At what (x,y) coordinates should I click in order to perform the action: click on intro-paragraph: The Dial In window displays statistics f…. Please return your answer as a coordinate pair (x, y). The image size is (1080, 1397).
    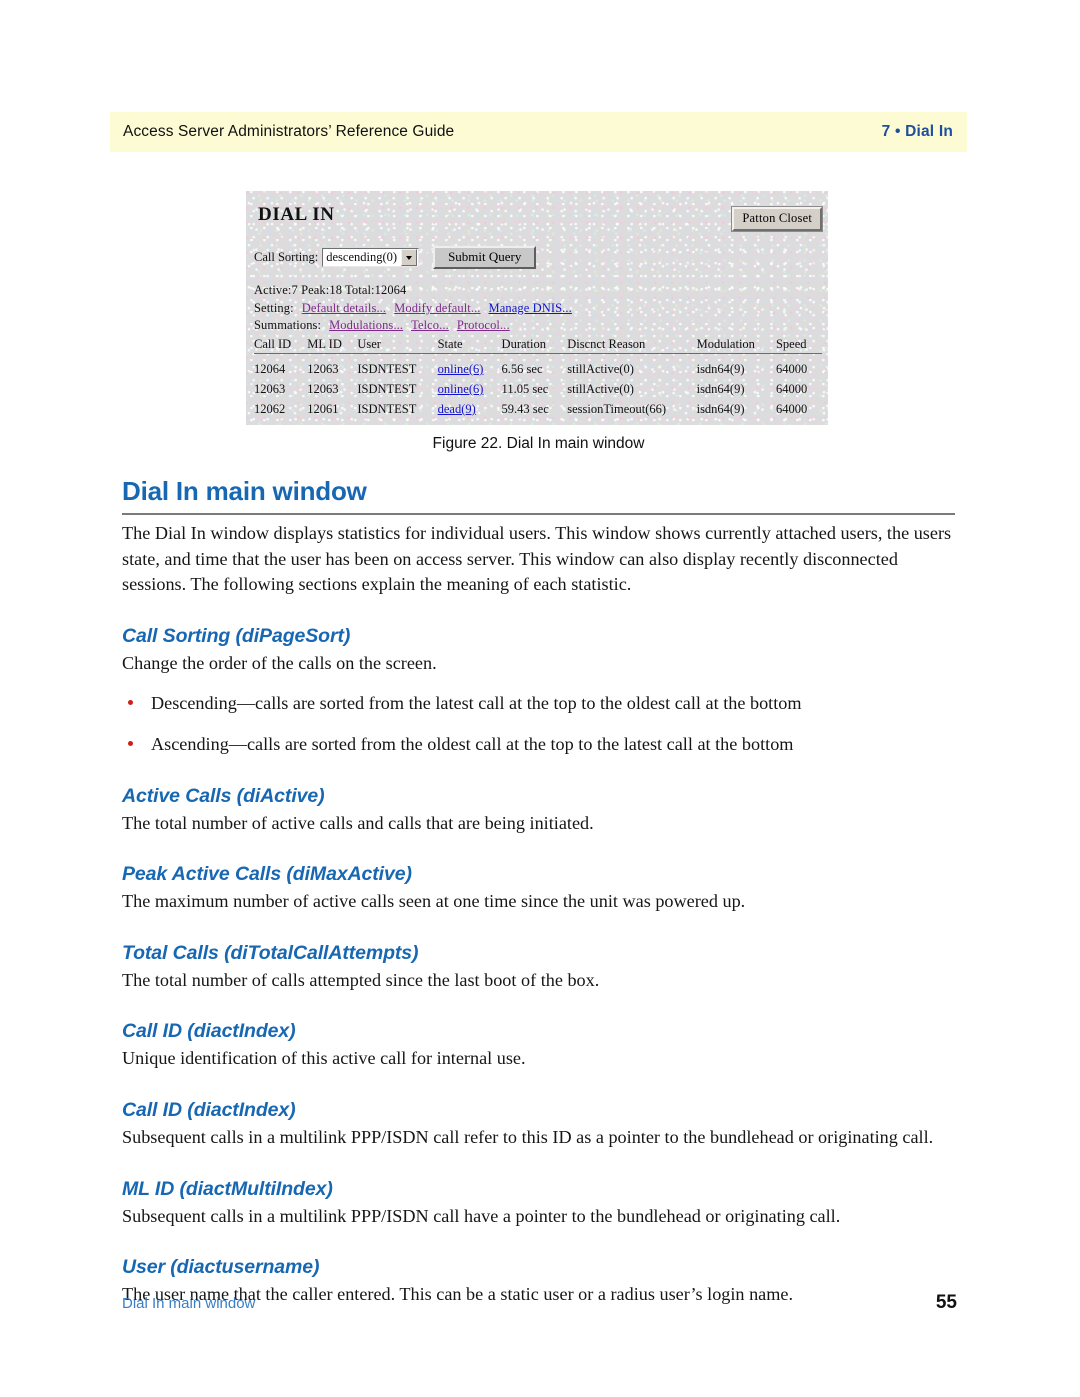
    Looking at the image, I should click on (537, 559).